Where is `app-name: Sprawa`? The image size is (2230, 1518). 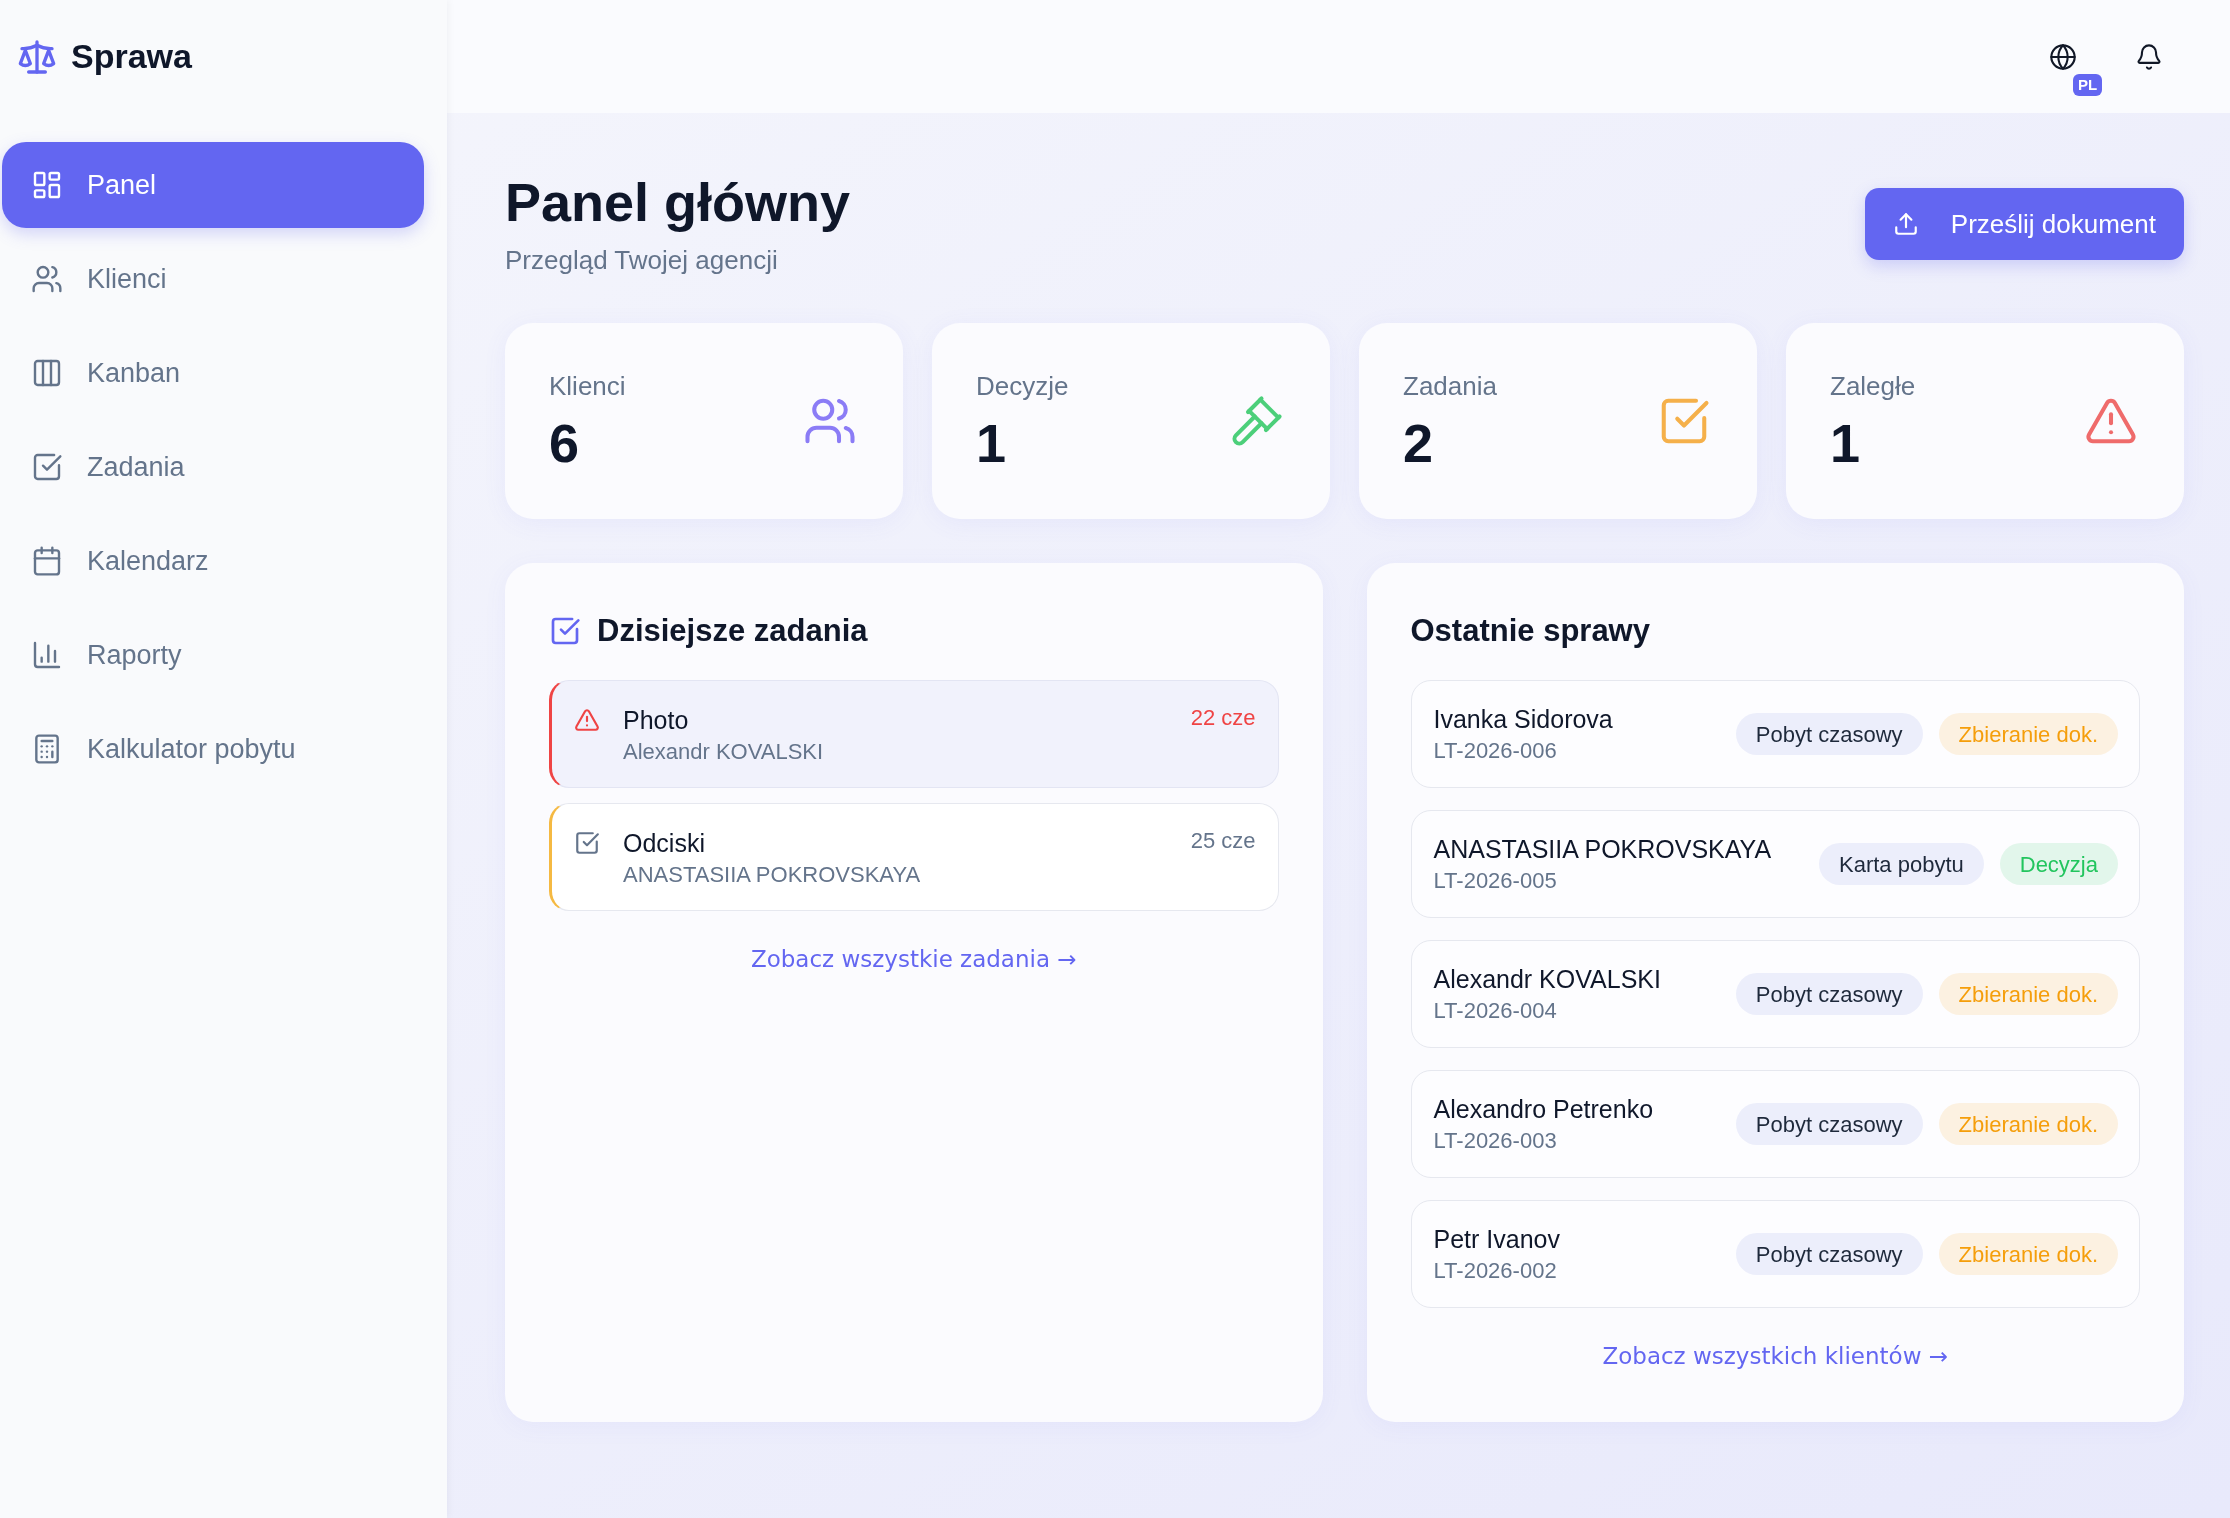
app-name: Sprawa is located at coordinates (131, 56).